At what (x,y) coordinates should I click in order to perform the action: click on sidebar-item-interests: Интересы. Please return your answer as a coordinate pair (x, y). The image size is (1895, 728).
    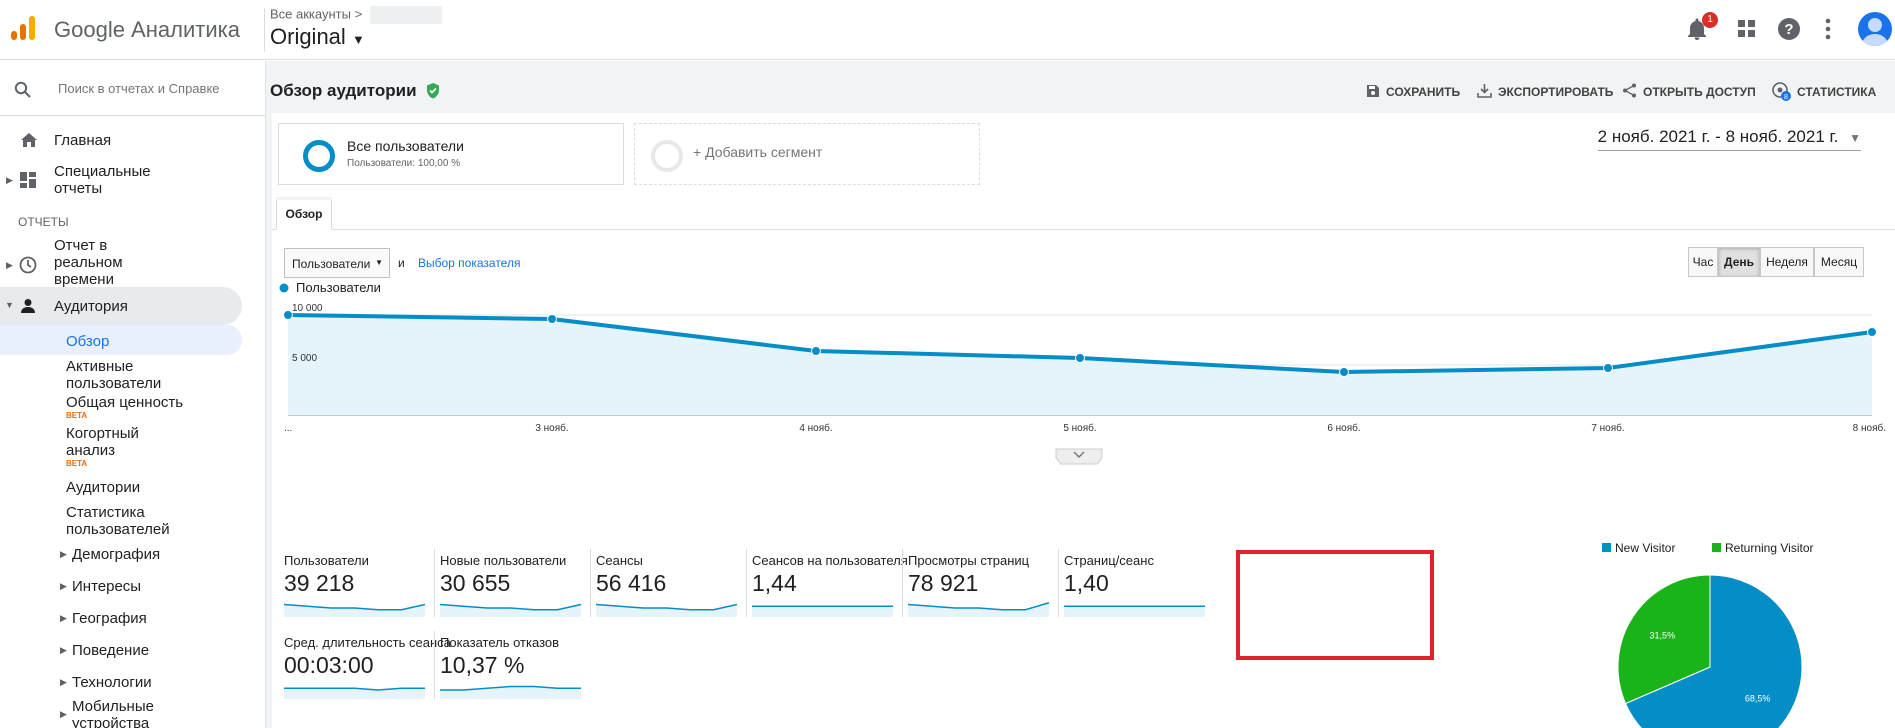
    Looking at the image, I should click on (106, 586).